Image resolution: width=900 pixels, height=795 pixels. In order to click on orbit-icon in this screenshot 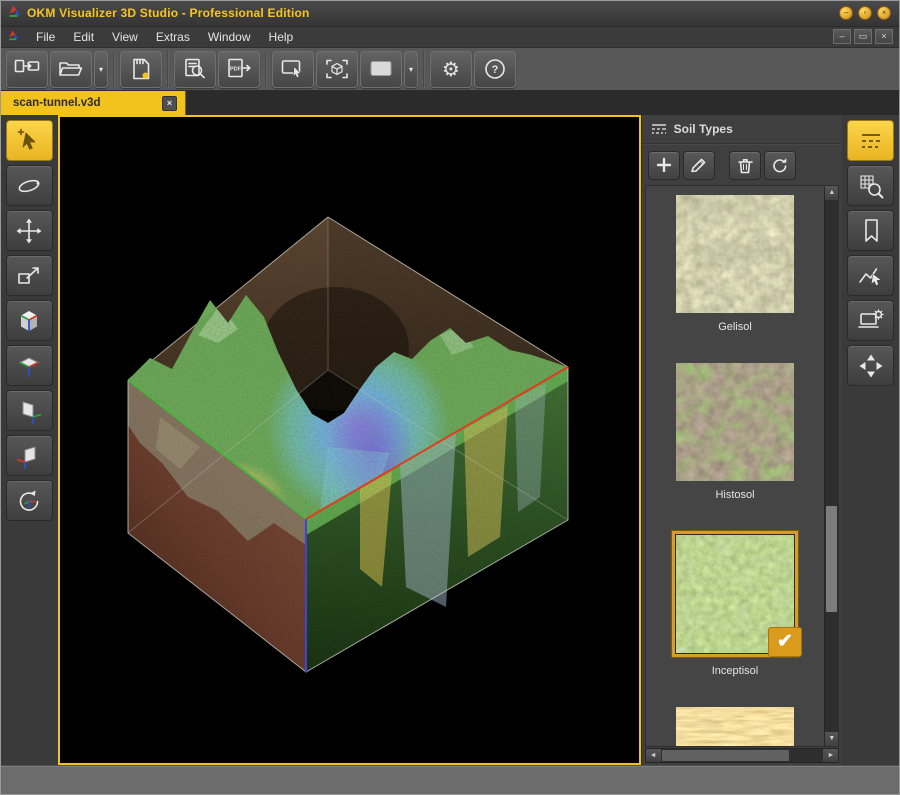, I will do `click(29, 186)`.